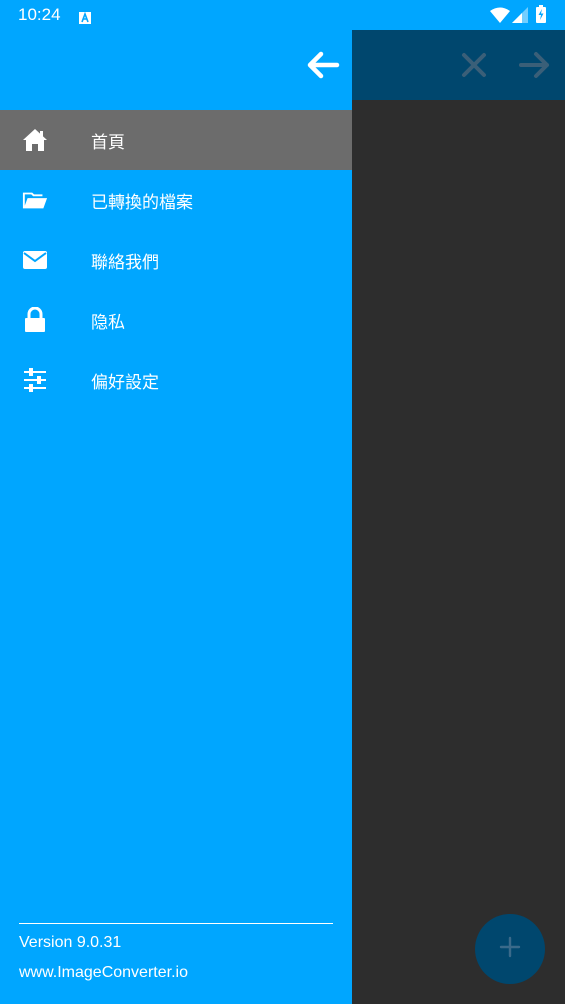 This screenshot has height=1004, width=565. What do you see at coordinates (70, 942) in the screenshot?
I see `version-text: Version 9.0.31` at bounding box center [70, 942].